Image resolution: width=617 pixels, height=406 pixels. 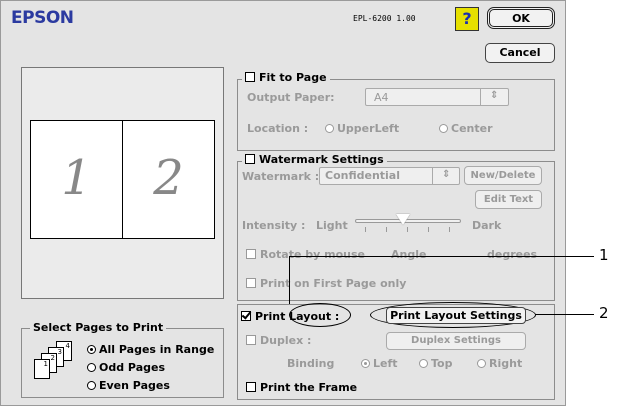 What do you see at coordinates (503, 175) in the screenshot?
I see `new-delete-button: New/Delete` at bounding box center [503, 175].